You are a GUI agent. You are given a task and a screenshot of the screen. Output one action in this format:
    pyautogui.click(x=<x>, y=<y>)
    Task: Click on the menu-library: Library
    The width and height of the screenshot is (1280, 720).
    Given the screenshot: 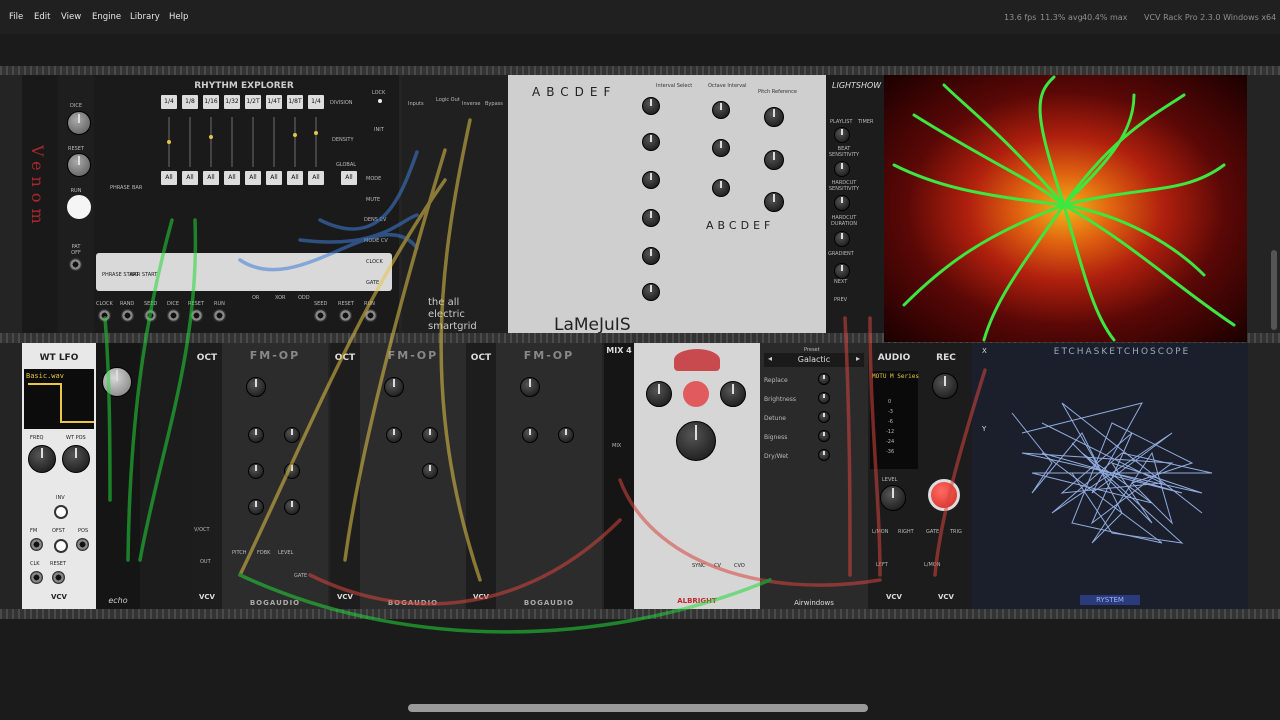 What is the action you would take?
    pyautogui.click(x=145, y=17)
    